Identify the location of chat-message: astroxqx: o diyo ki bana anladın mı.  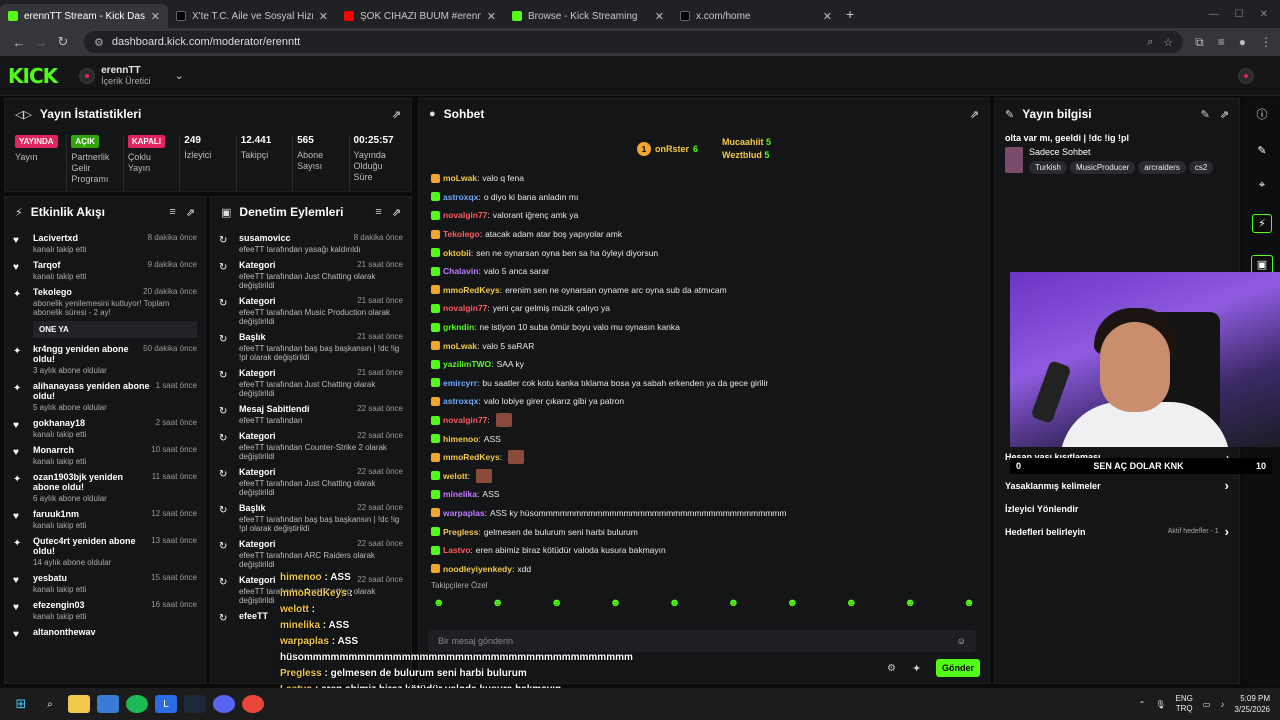
(704, 197).